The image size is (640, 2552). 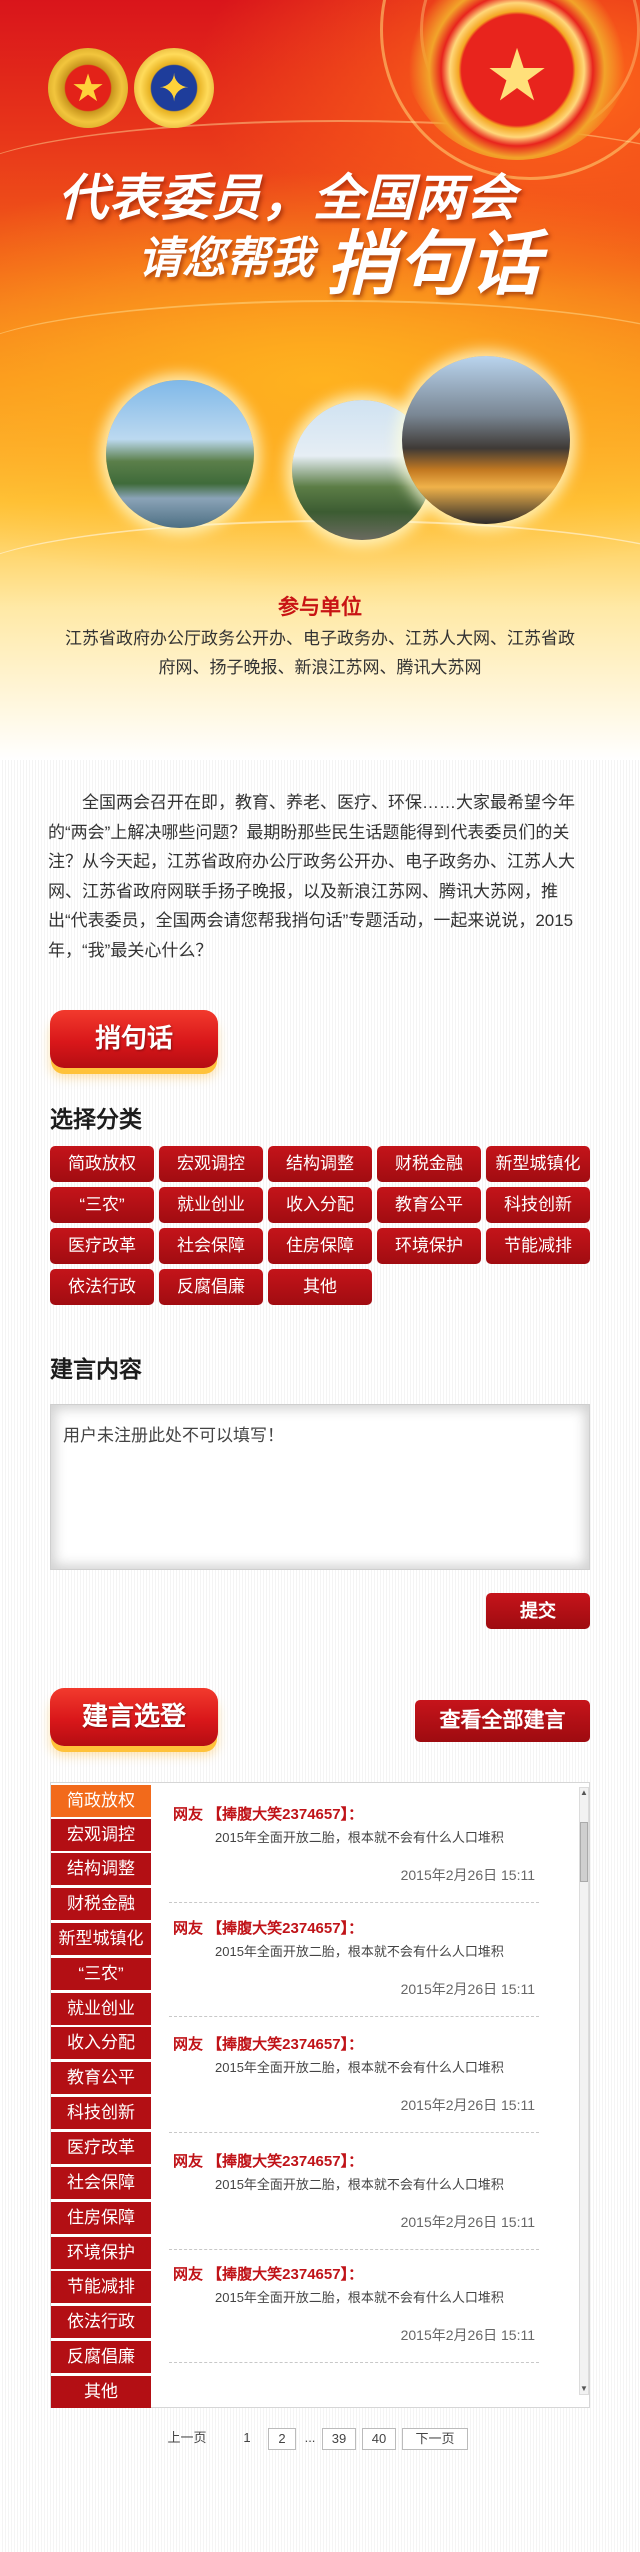 I want to click on next-page-link: 下一页, so click(x=435, y=2439).